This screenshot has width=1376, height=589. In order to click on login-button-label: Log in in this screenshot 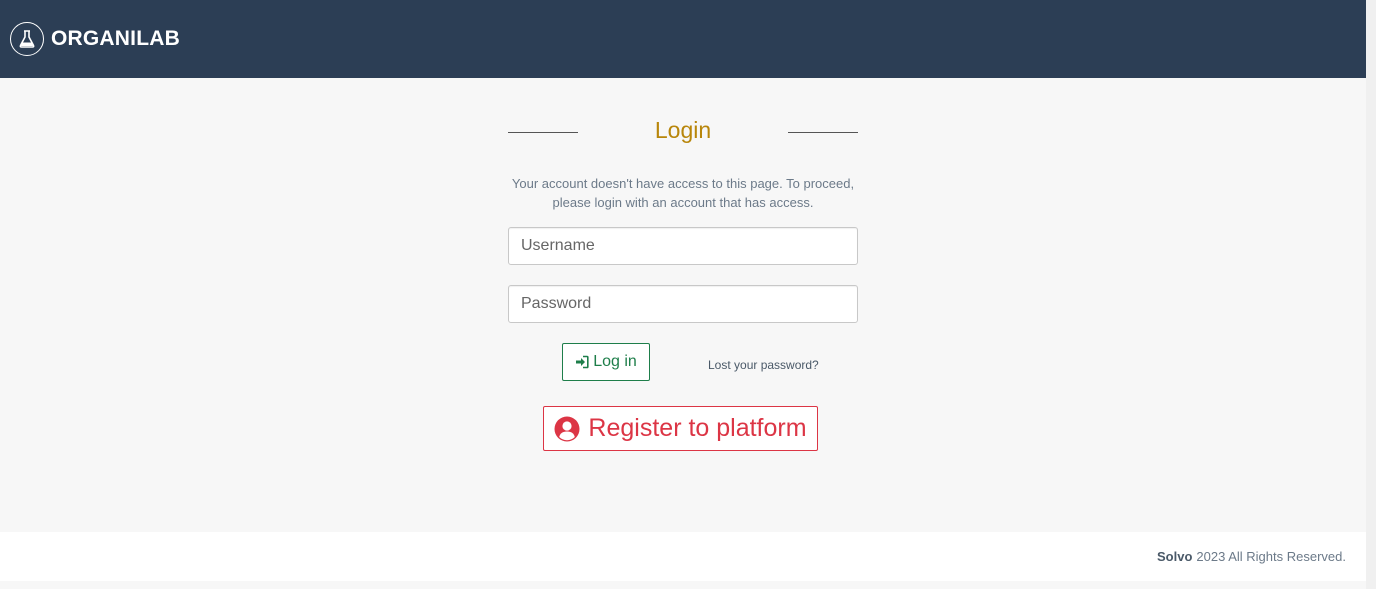, I will do `click(615, 361)`.